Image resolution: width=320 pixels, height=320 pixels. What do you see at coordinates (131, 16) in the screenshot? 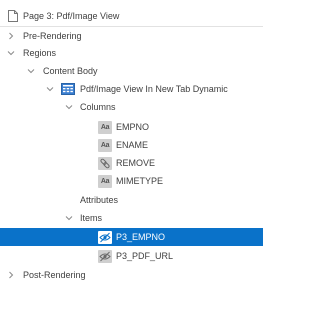
I see `tree-node-page: Page 3: Pdf/Image View` at bounding box center [131, 16].